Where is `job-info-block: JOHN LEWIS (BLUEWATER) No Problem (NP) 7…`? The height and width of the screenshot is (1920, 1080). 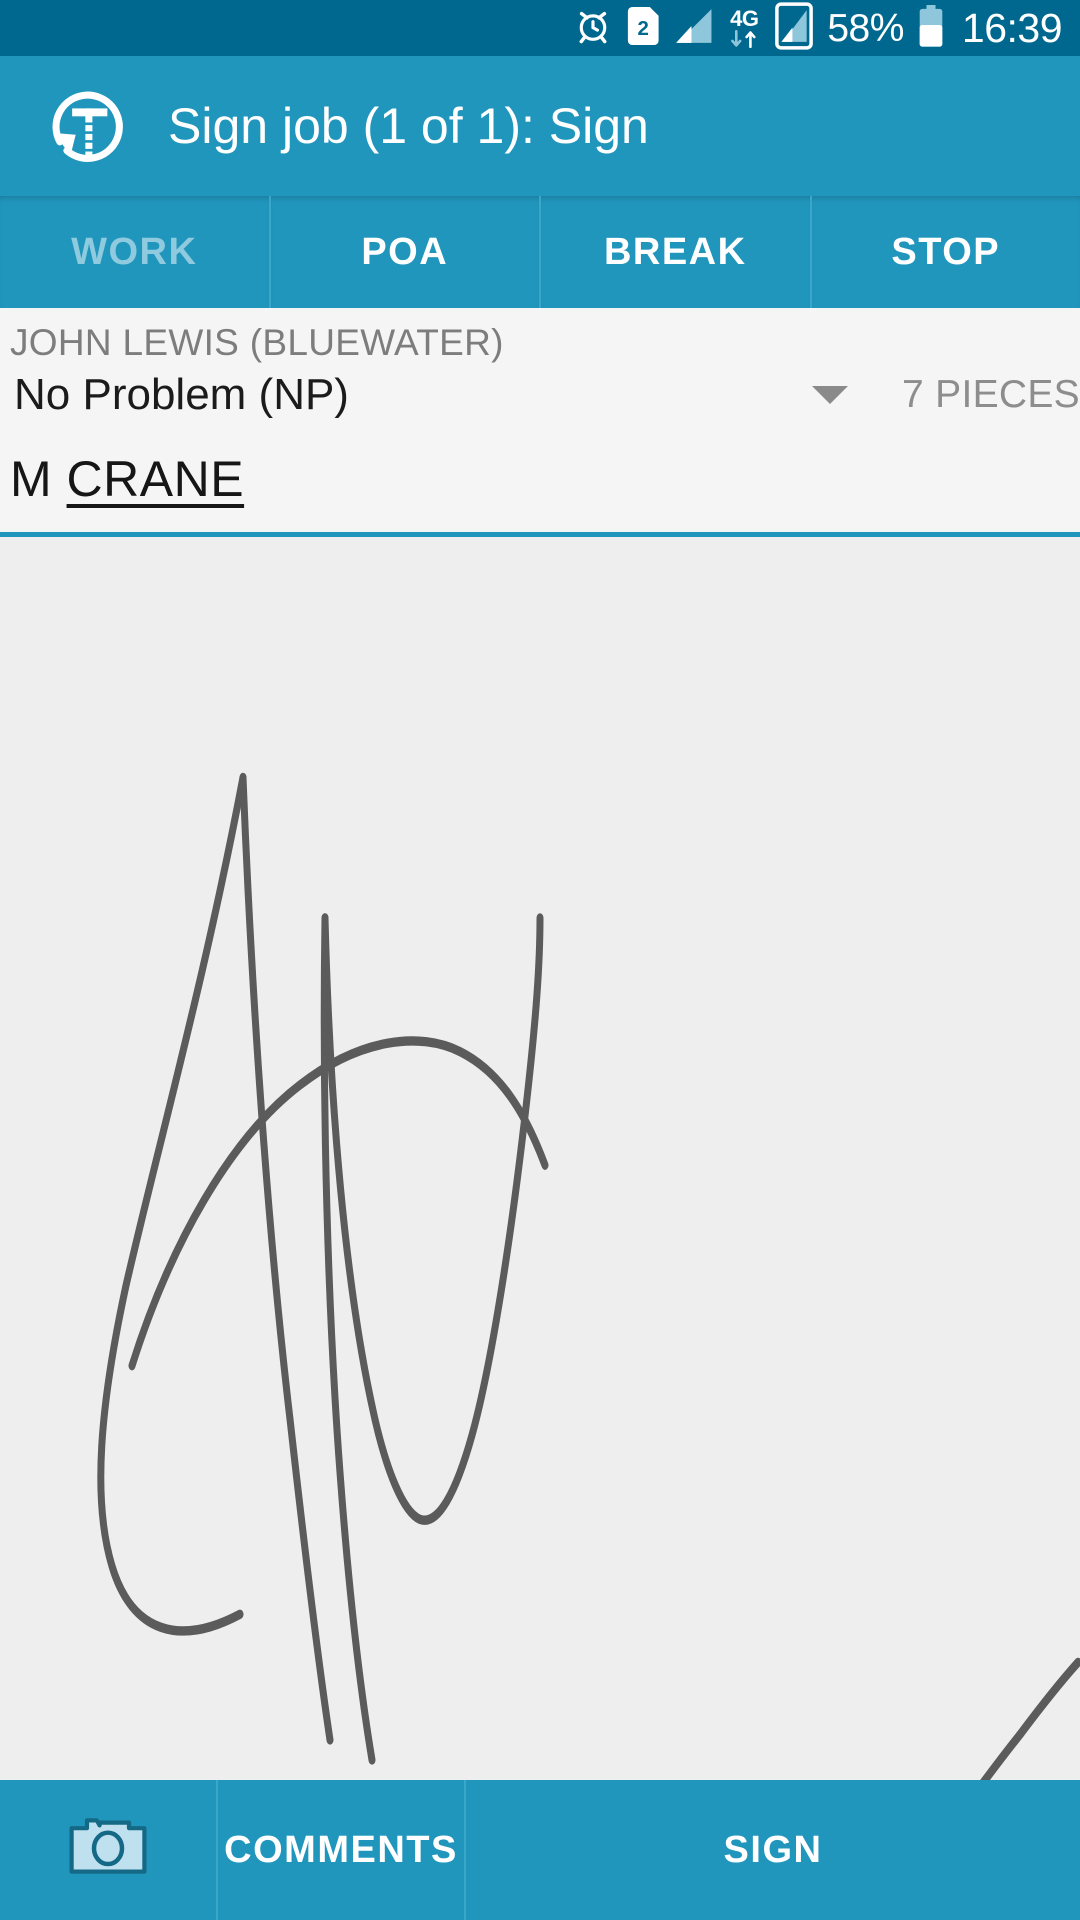
job-info-block: JOHN LEWIS (BLUEWATER) No Problem (NP) 7… is located at coordinates (540, 371).